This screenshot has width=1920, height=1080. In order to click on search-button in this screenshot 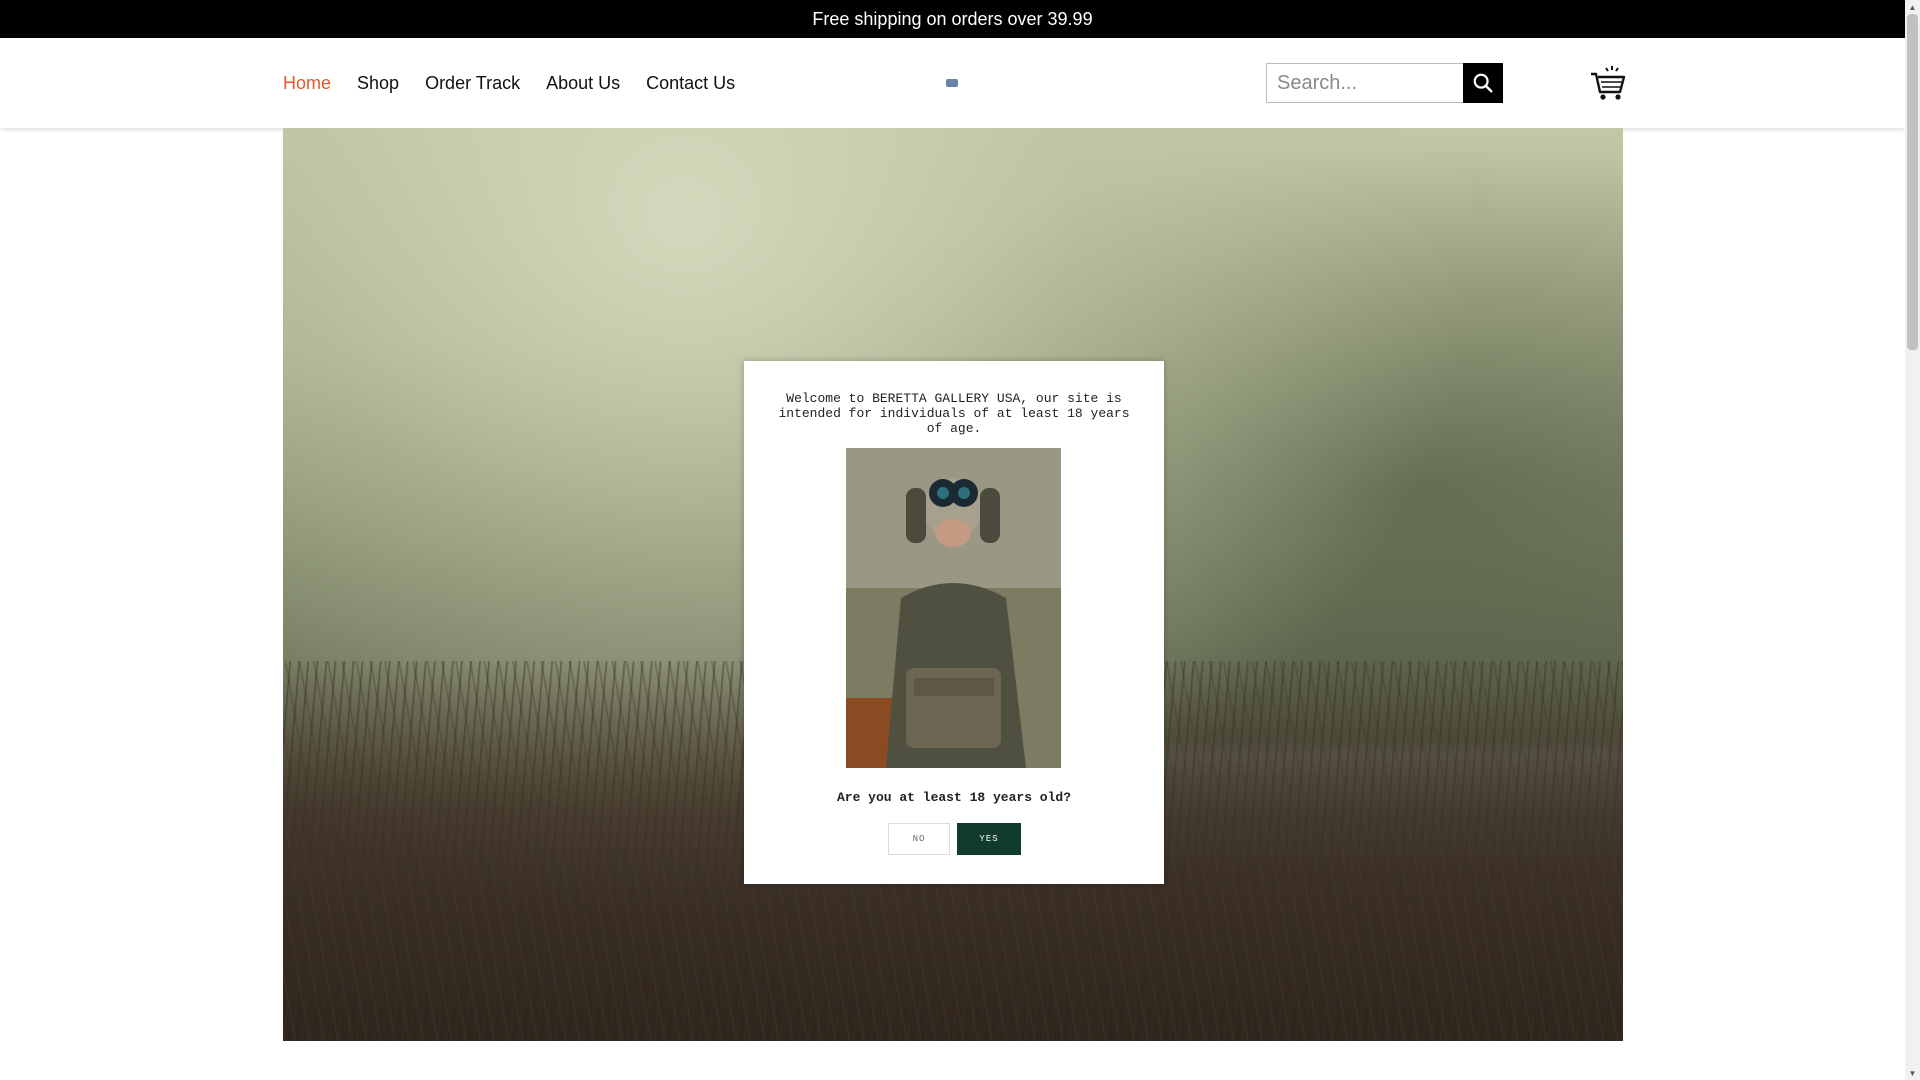, I will do `click(1483, 83)`.